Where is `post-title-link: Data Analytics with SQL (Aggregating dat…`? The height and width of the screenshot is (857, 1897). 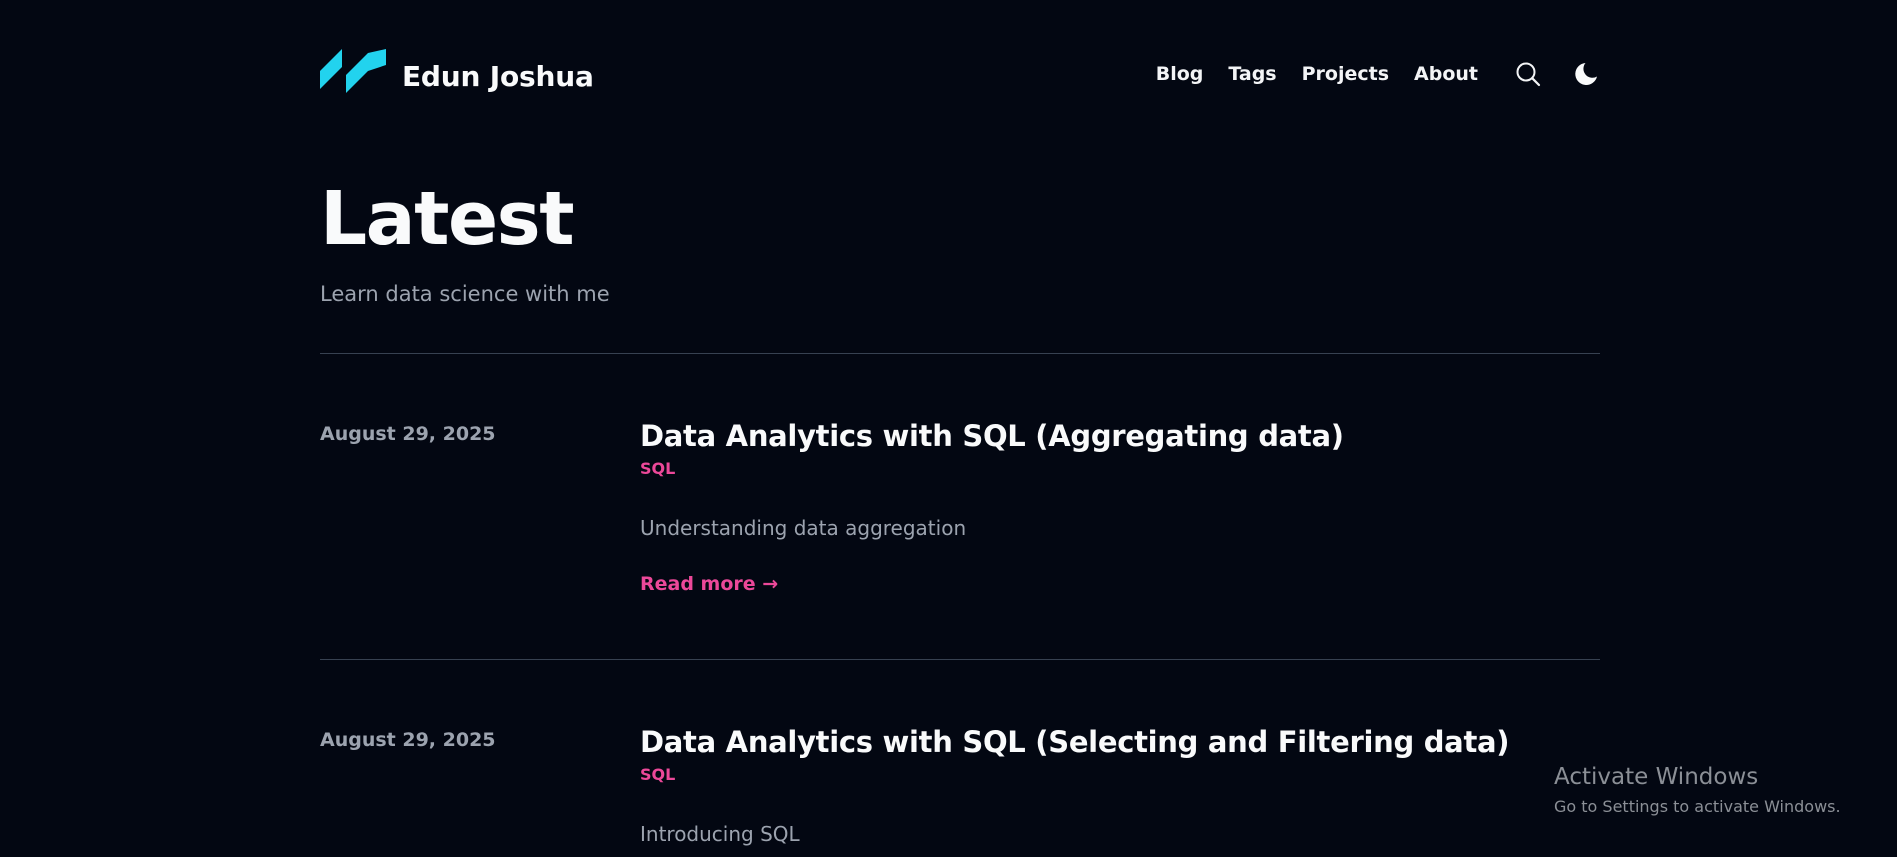 post-title-link: Data Analytics with SQL (Aggregating dat… is located at coordinates (1120, 436).